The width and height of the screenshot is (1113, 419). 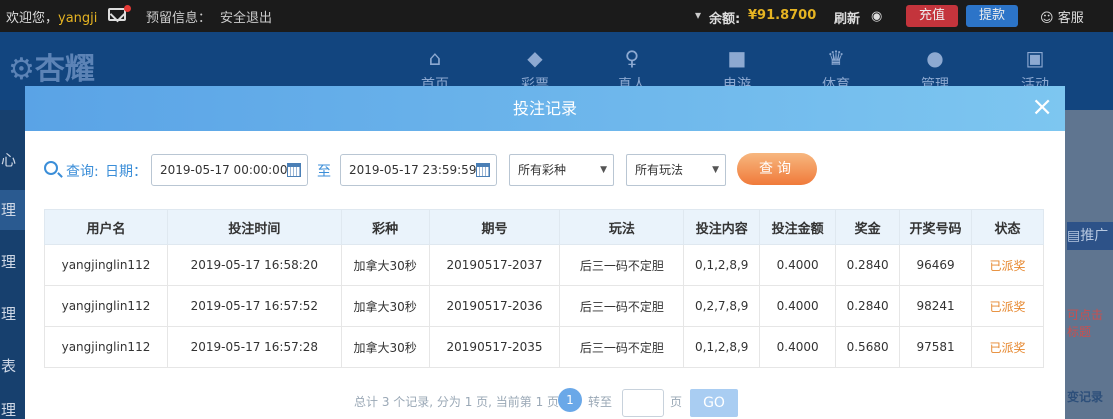 What do you see at coordinates (777, 169) in the screenshot?
I see `query-button: 查询` at bounding box center [777, 169].